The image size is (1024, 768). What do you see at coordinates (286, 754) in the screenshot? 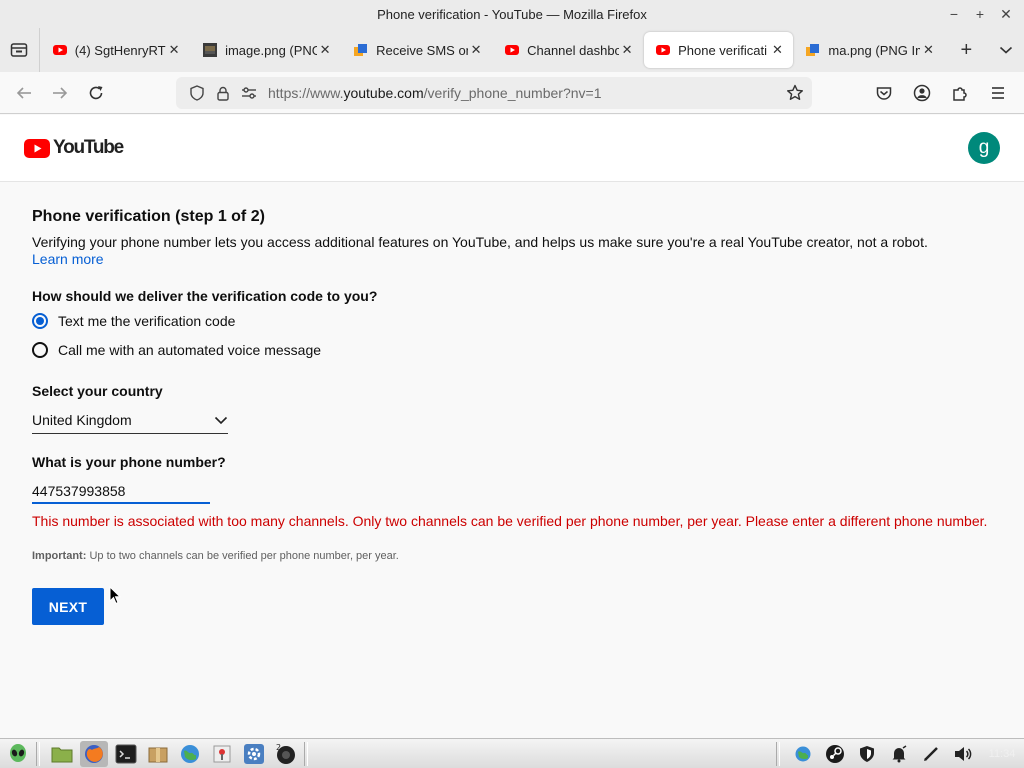
I see `workspace-switcher: 2` at bounding box center [286, 754].